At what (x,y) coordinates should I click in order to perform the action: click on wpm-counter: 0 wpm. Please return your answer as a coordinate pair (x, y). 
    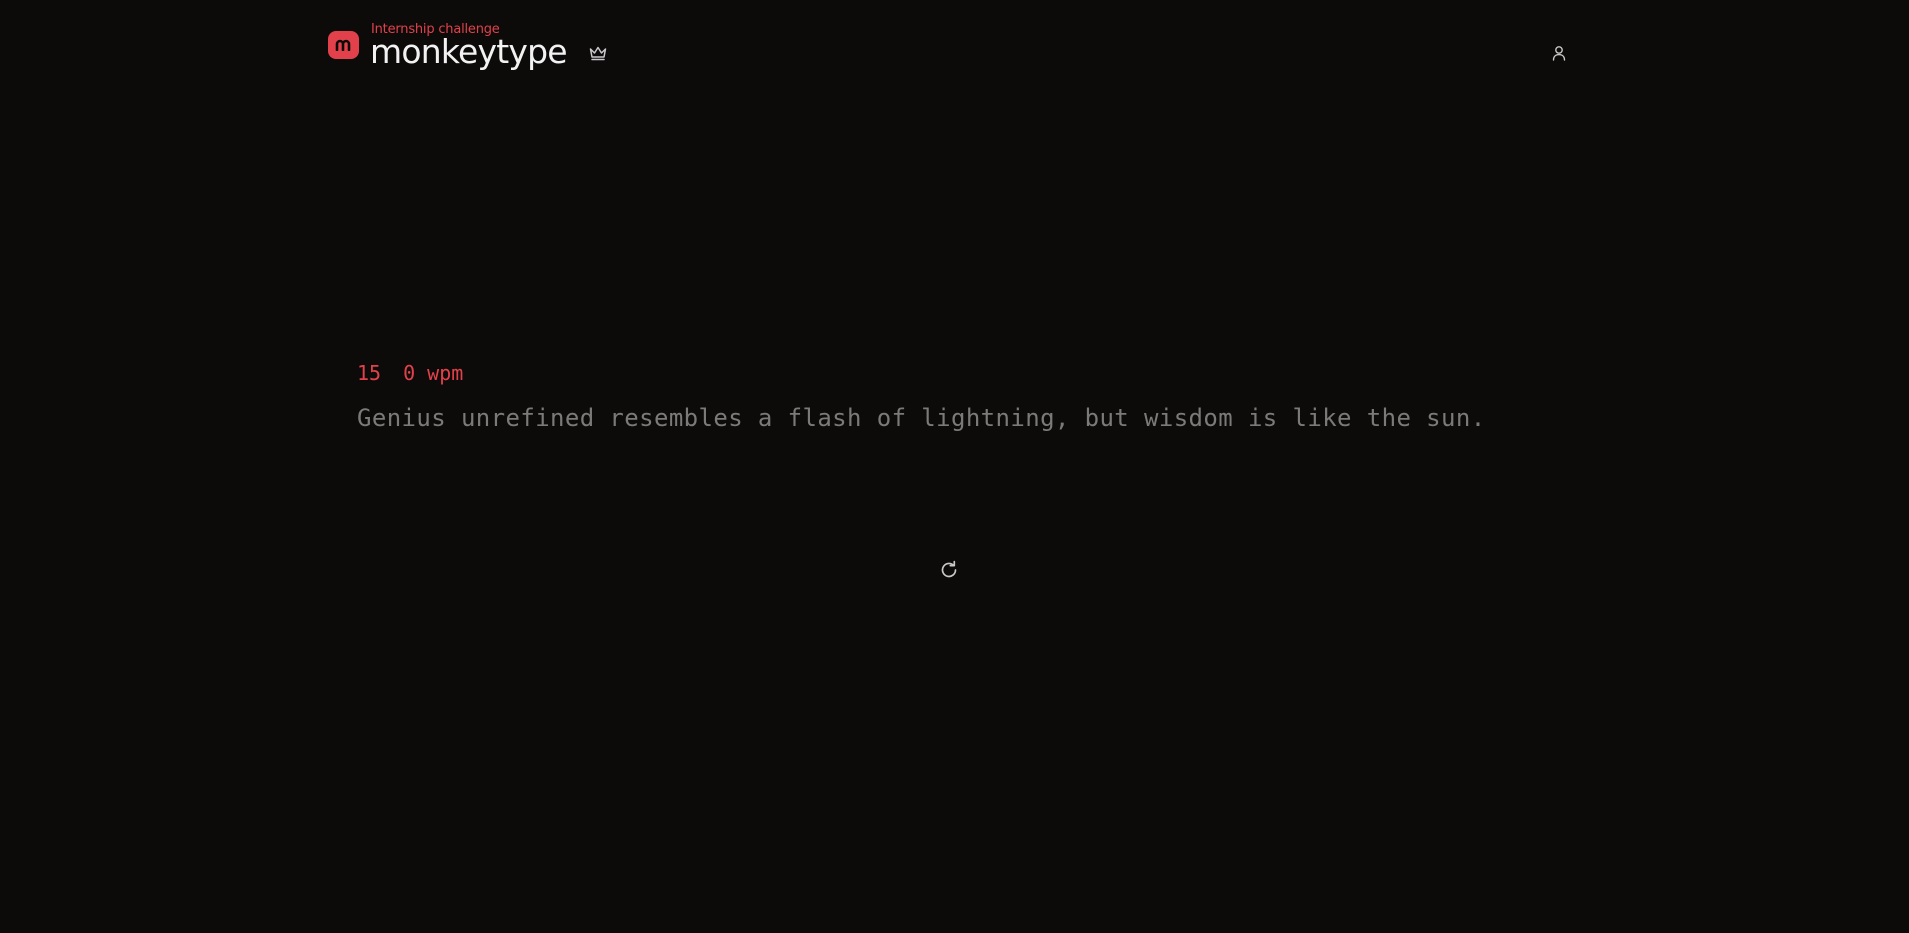
    Looking at the image, I should click on (433, 373).